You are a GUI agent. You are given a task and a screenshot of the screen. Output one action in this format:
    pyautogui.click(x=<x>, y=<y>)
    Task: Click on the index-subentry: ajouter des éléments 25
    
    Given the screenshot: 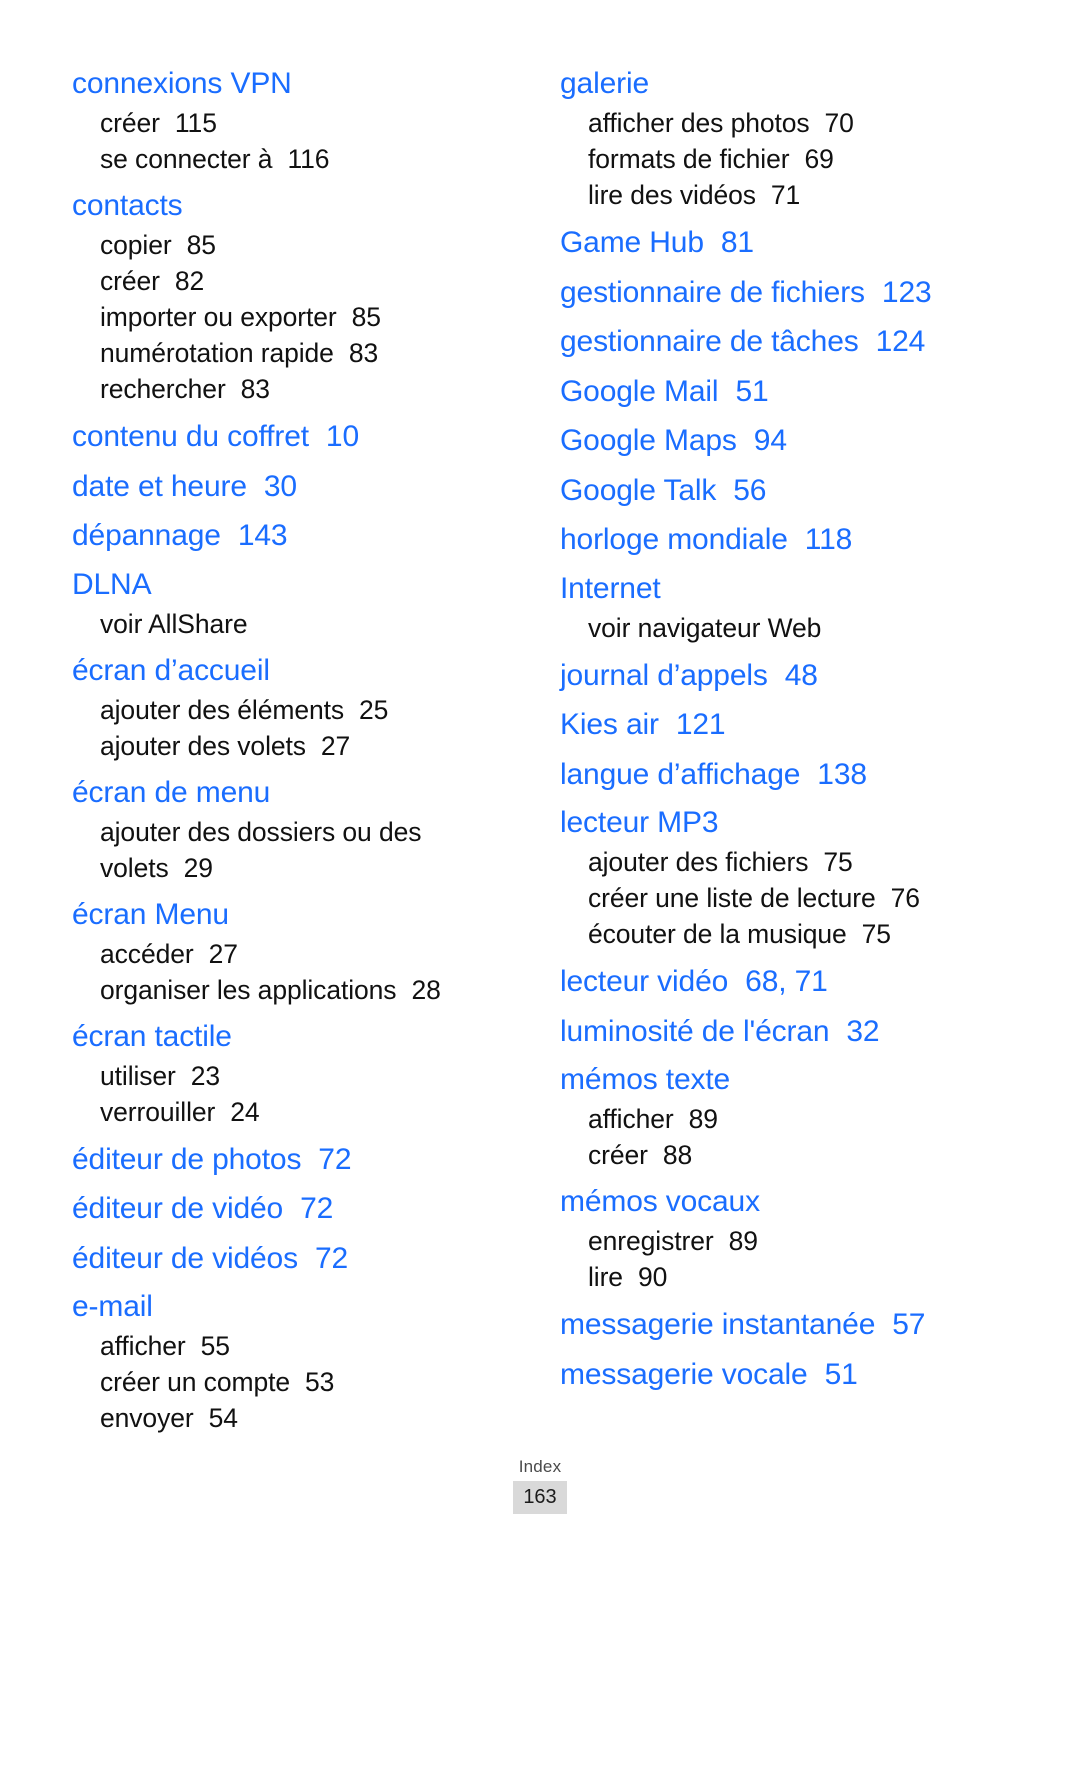 What is the action you would take?
    pyautogui.click(x=296, y=710)
    